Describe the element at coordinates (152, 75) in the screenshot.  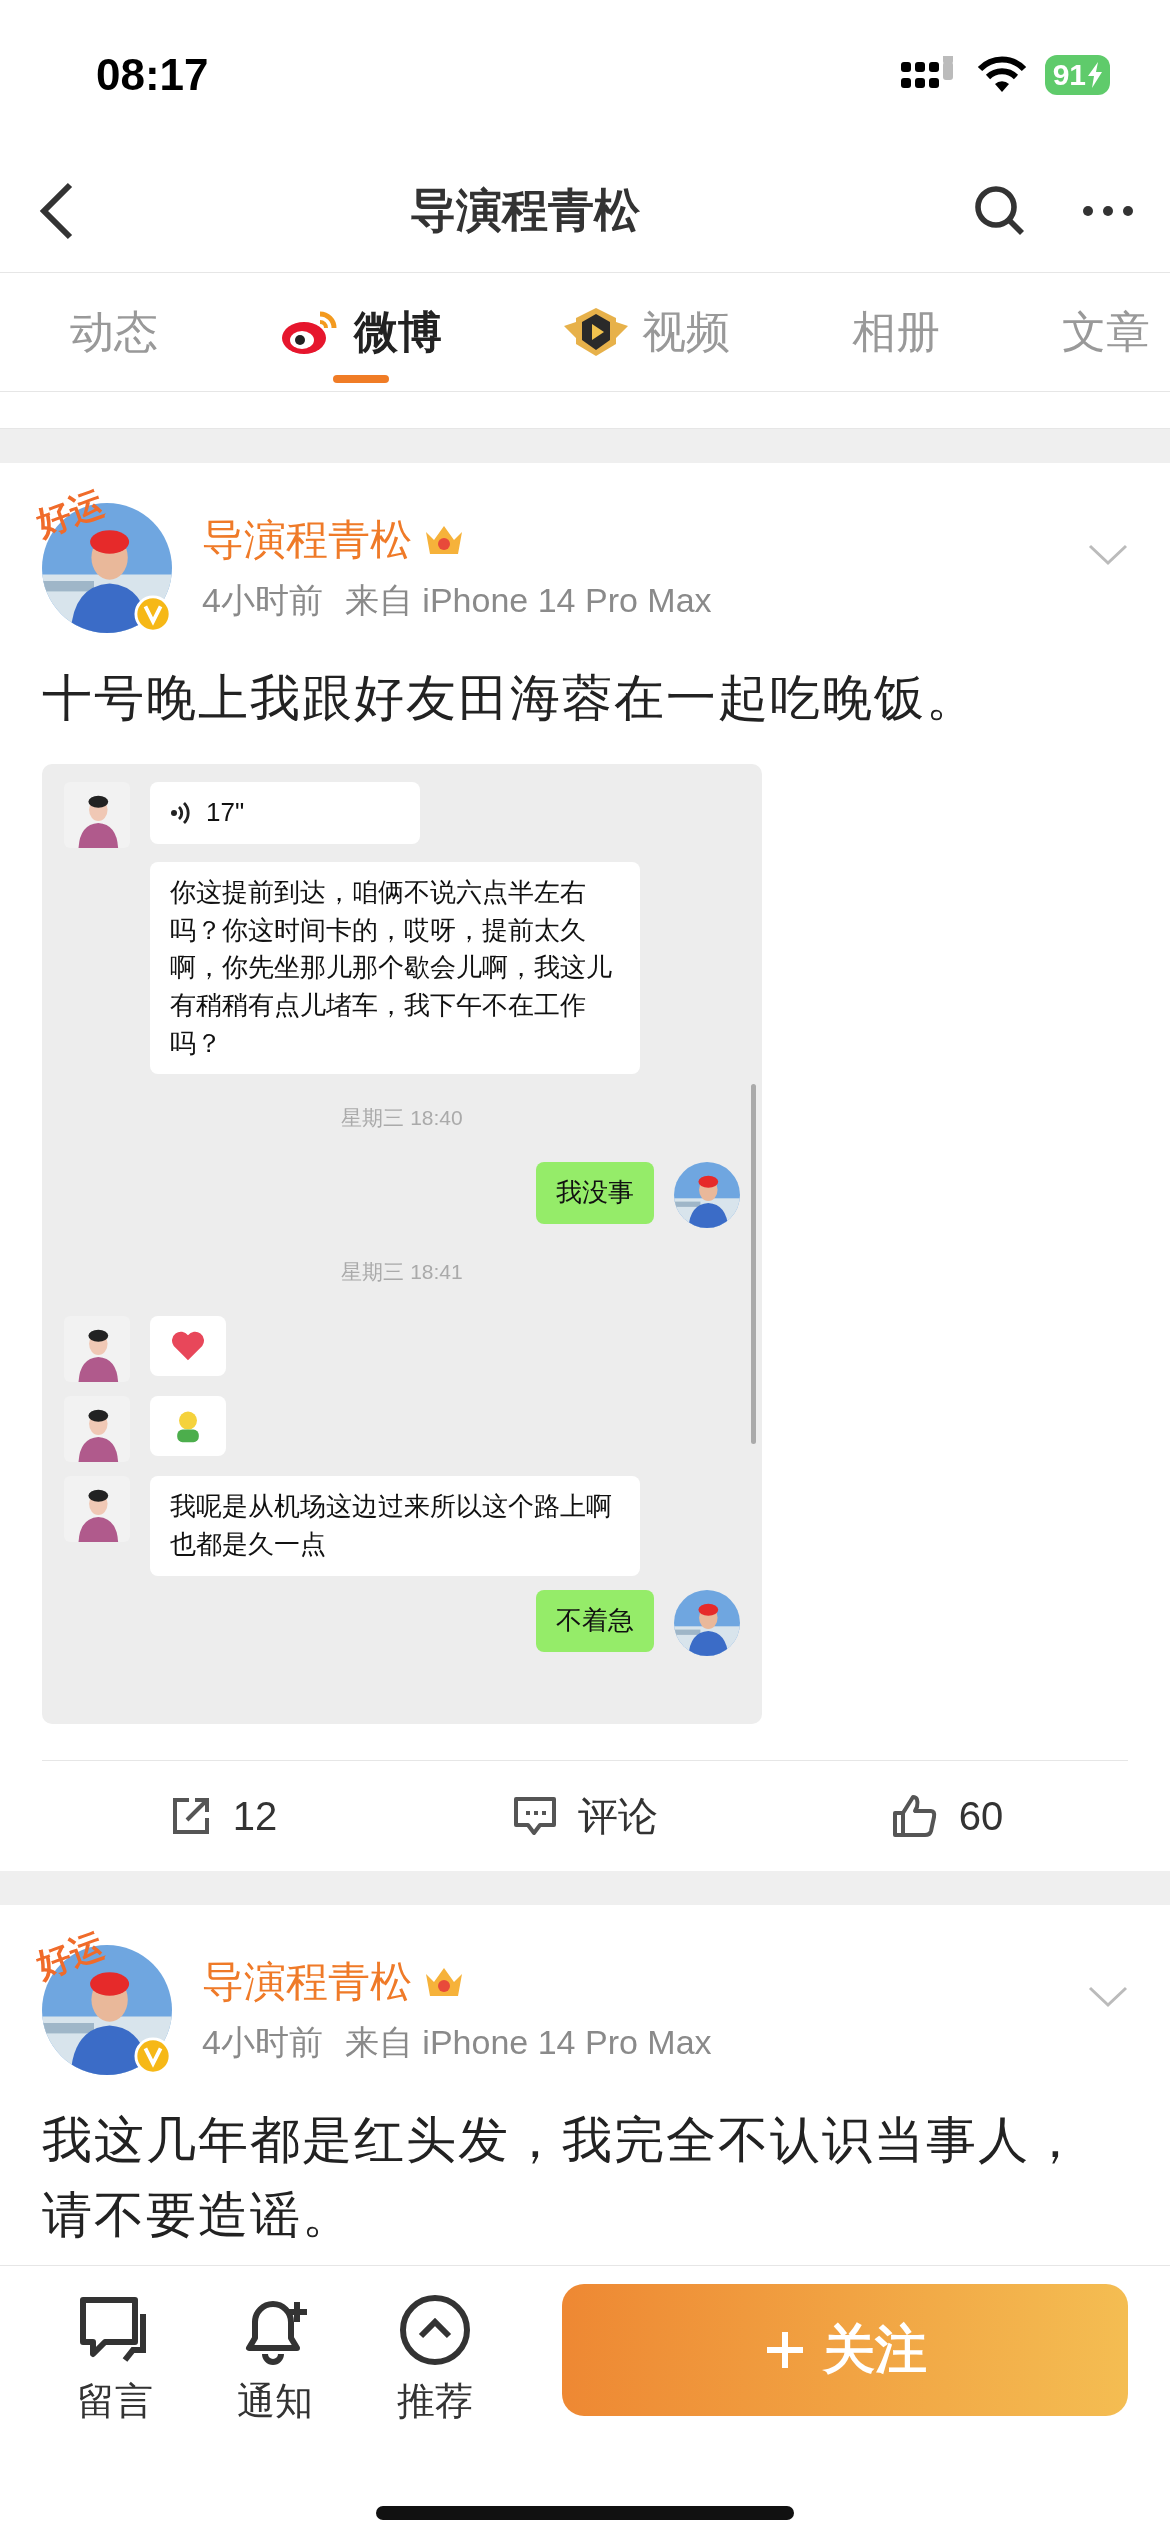
I see `status-time: 08:17` at that location.